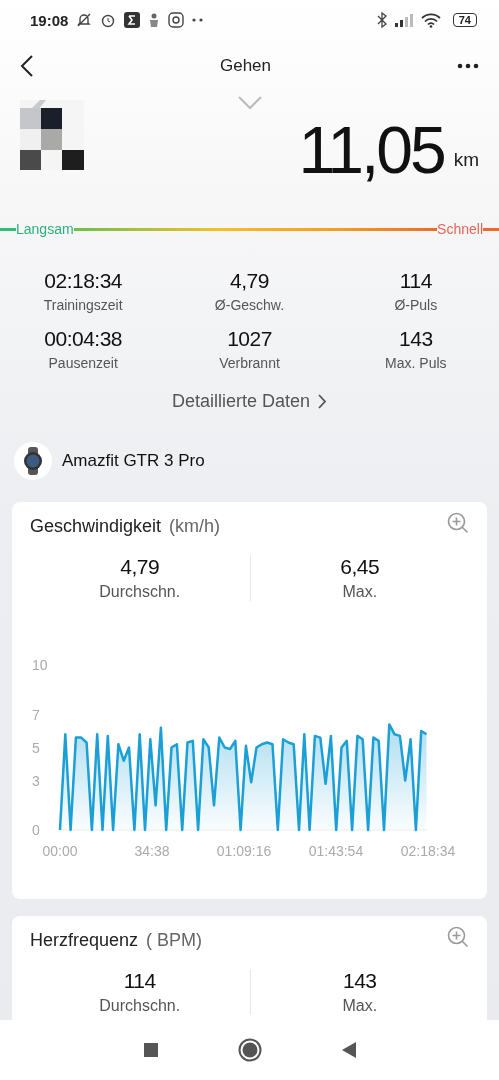 The width and height of the screenshot is (499, 1080). What do you see at coordinates (323, 401) in the screenshot?
I see `chevron-right-icon` at bounding box center [323, 401].